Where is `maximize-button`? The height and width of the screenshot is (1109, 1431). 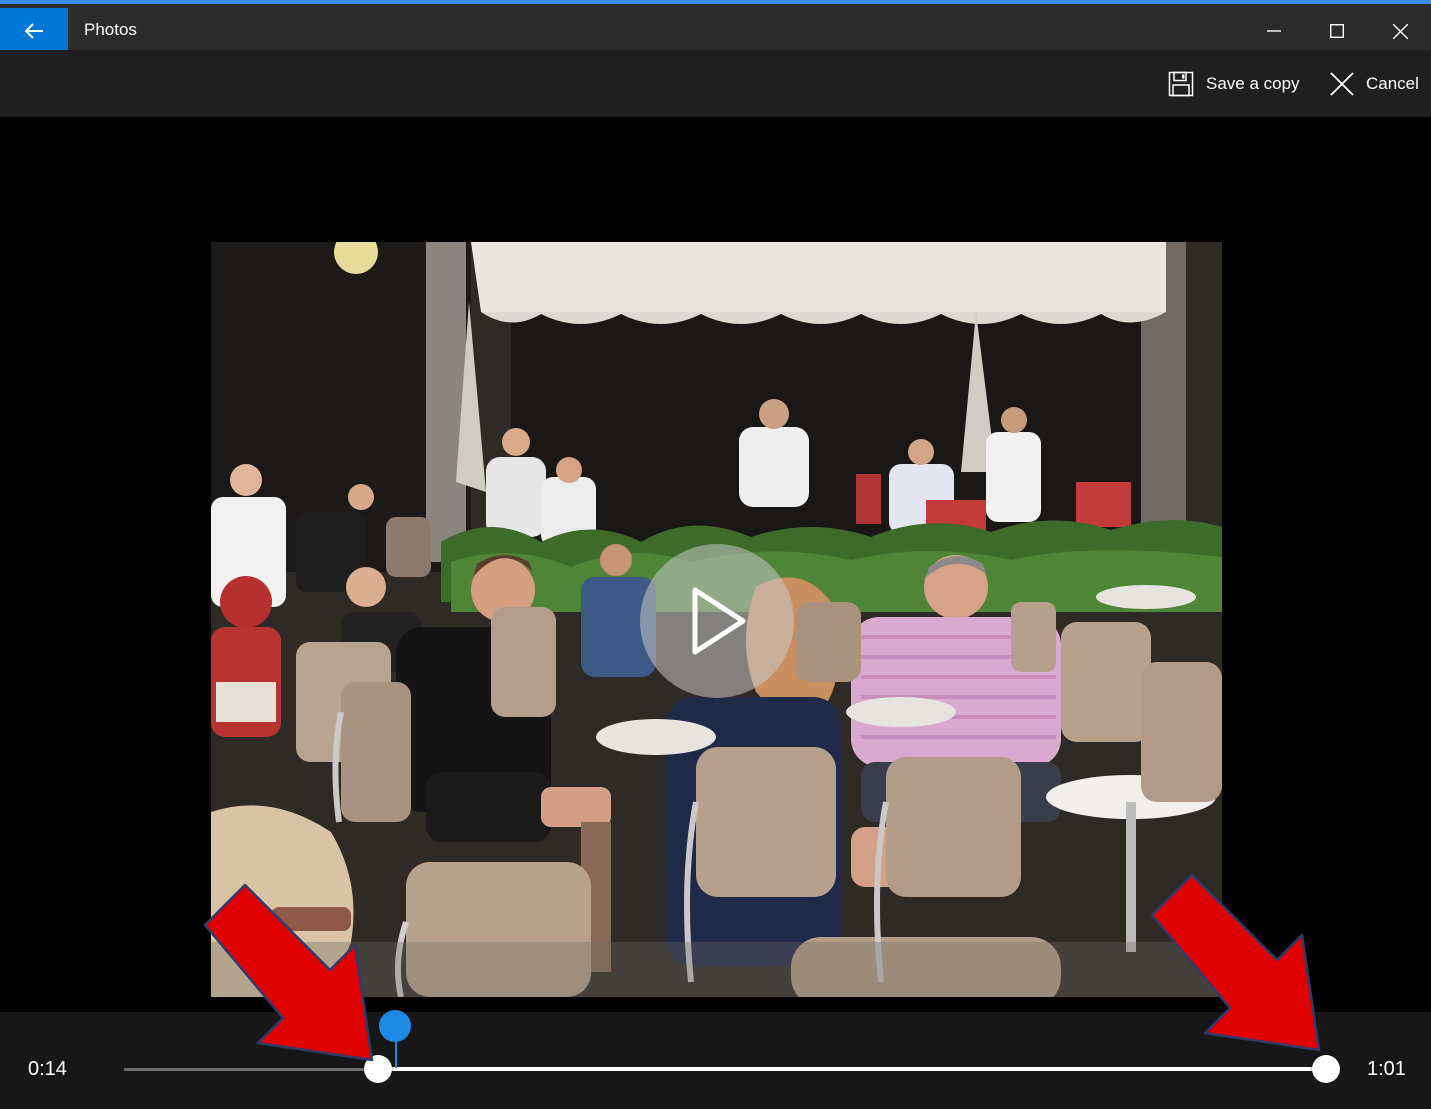
maximize-button is located at coordinates (1337, 31).